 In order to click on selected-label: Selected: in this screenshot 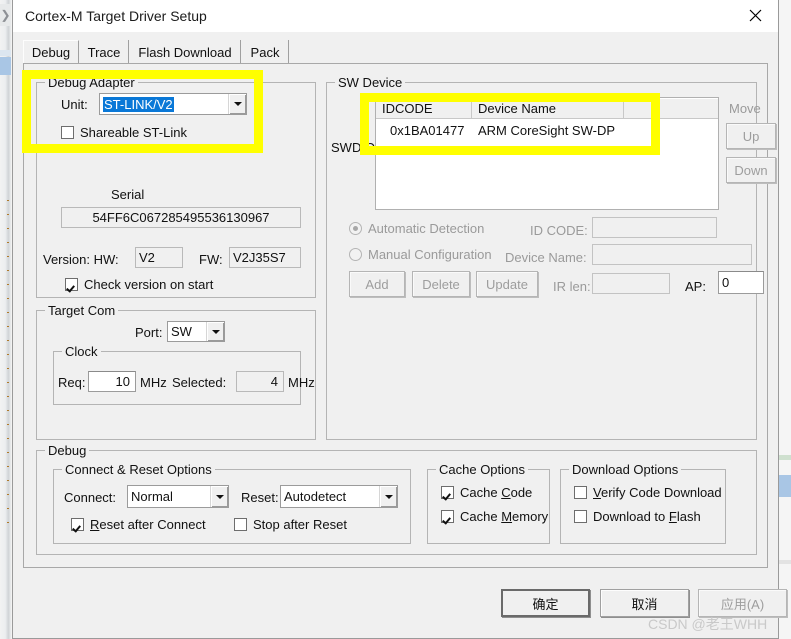, I will do `click(199, 382)`.